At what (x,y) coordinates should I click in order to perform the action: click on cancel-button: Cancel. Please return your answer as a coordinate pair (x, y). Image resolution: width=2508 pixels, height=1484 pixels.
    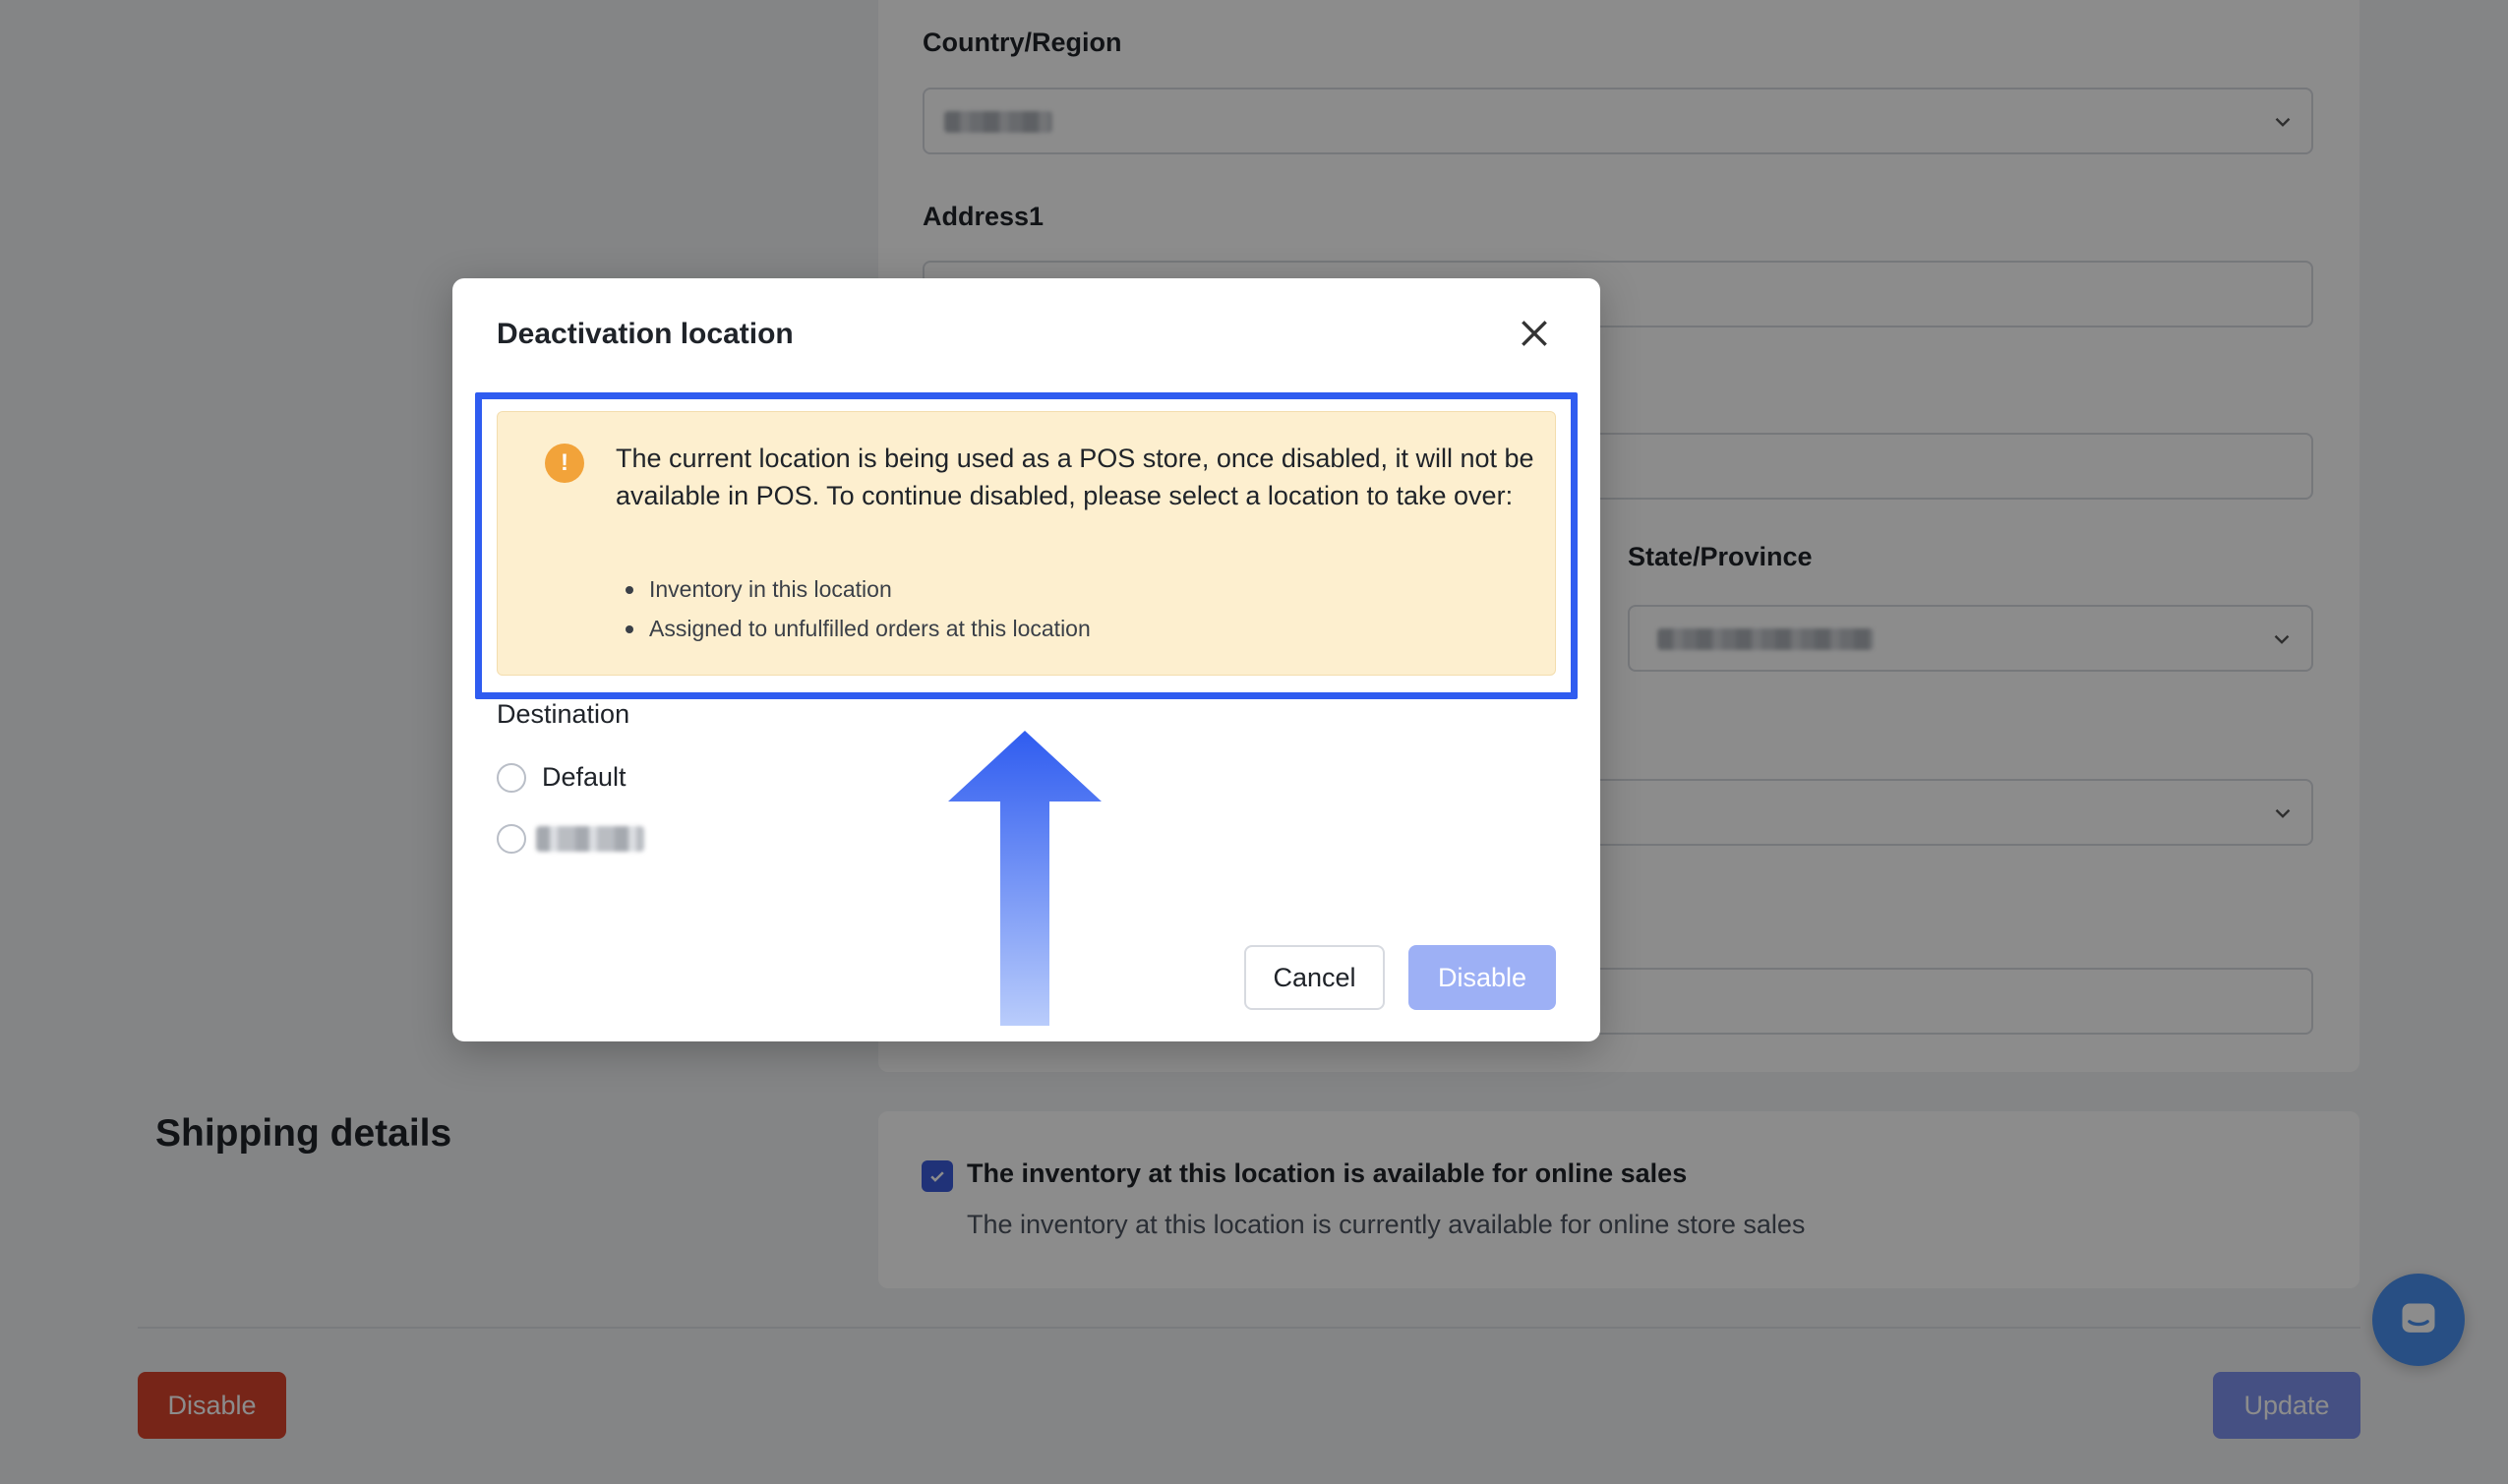
    Looking at the image, I should click on (1314, 978).